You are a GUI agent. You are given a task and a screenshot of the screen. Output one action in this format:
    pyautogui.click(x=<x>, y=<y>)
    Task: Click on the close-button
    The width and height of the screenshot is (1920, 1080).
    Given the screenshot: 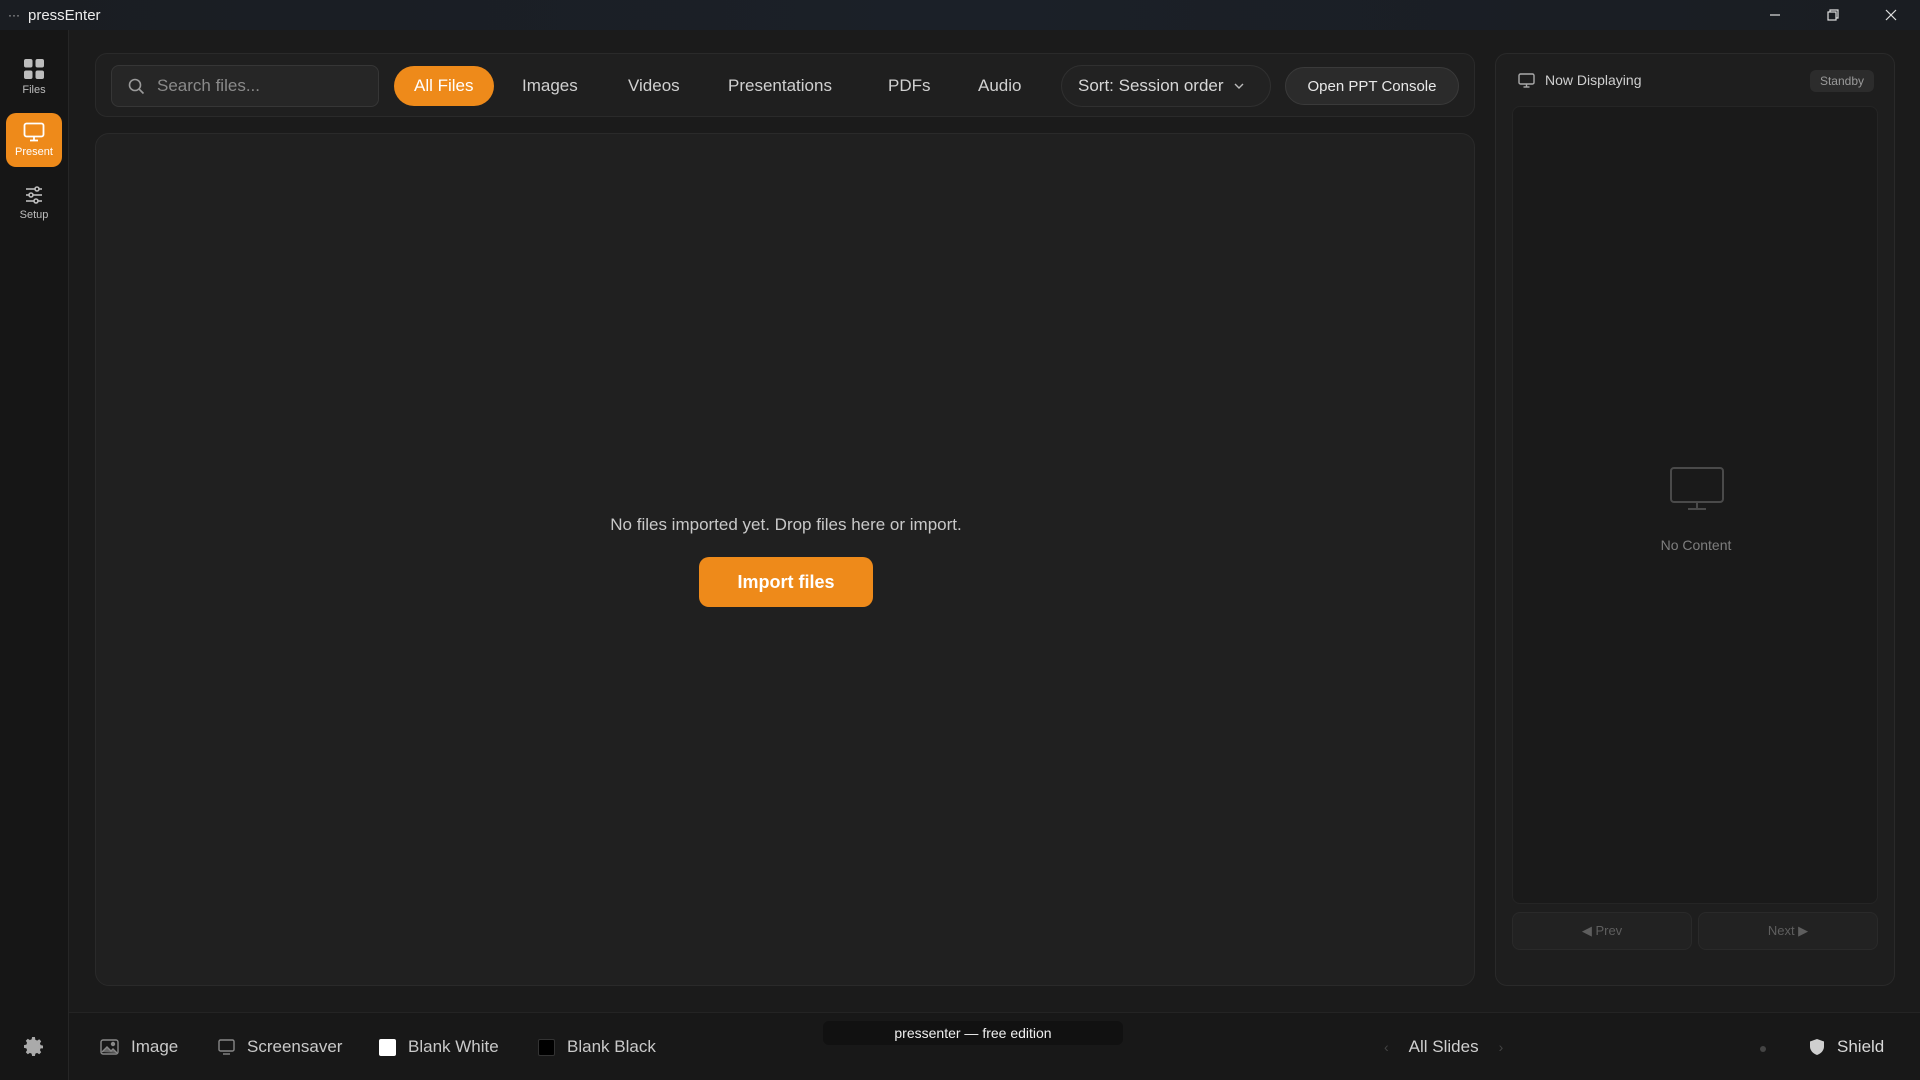 What is the action you would take?
    pyautogui.click(x=1891, y=15)
    